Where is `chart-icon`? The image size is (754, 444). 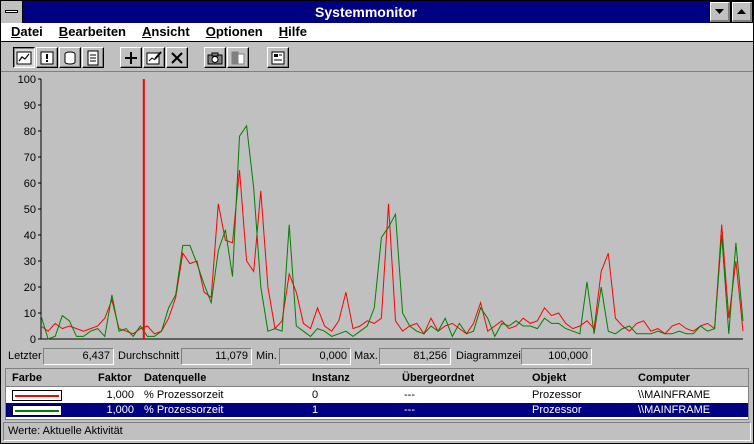 chart-icon is located at coordinates (24, 57).